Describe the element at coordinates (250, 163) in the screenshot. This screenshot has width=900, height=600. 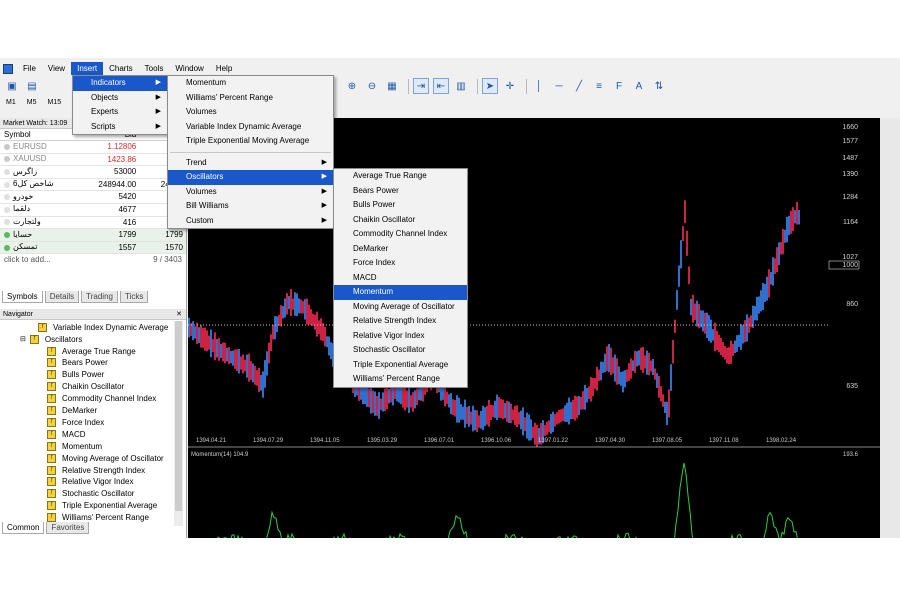
I see `menu-item-trend: Trend ▶` at that location.